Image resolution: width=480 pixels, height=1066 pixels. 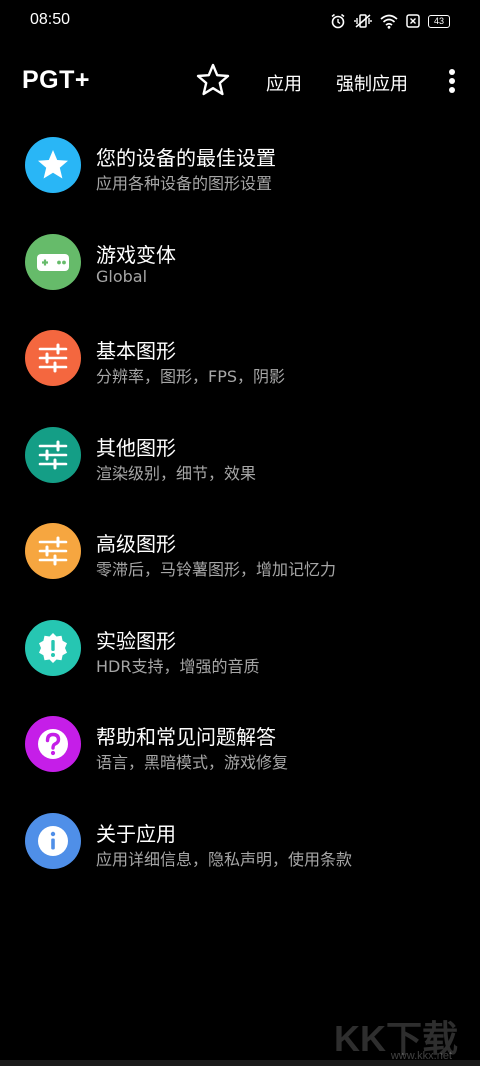 I want to click on more-options-button, so click(x=452, y=81).